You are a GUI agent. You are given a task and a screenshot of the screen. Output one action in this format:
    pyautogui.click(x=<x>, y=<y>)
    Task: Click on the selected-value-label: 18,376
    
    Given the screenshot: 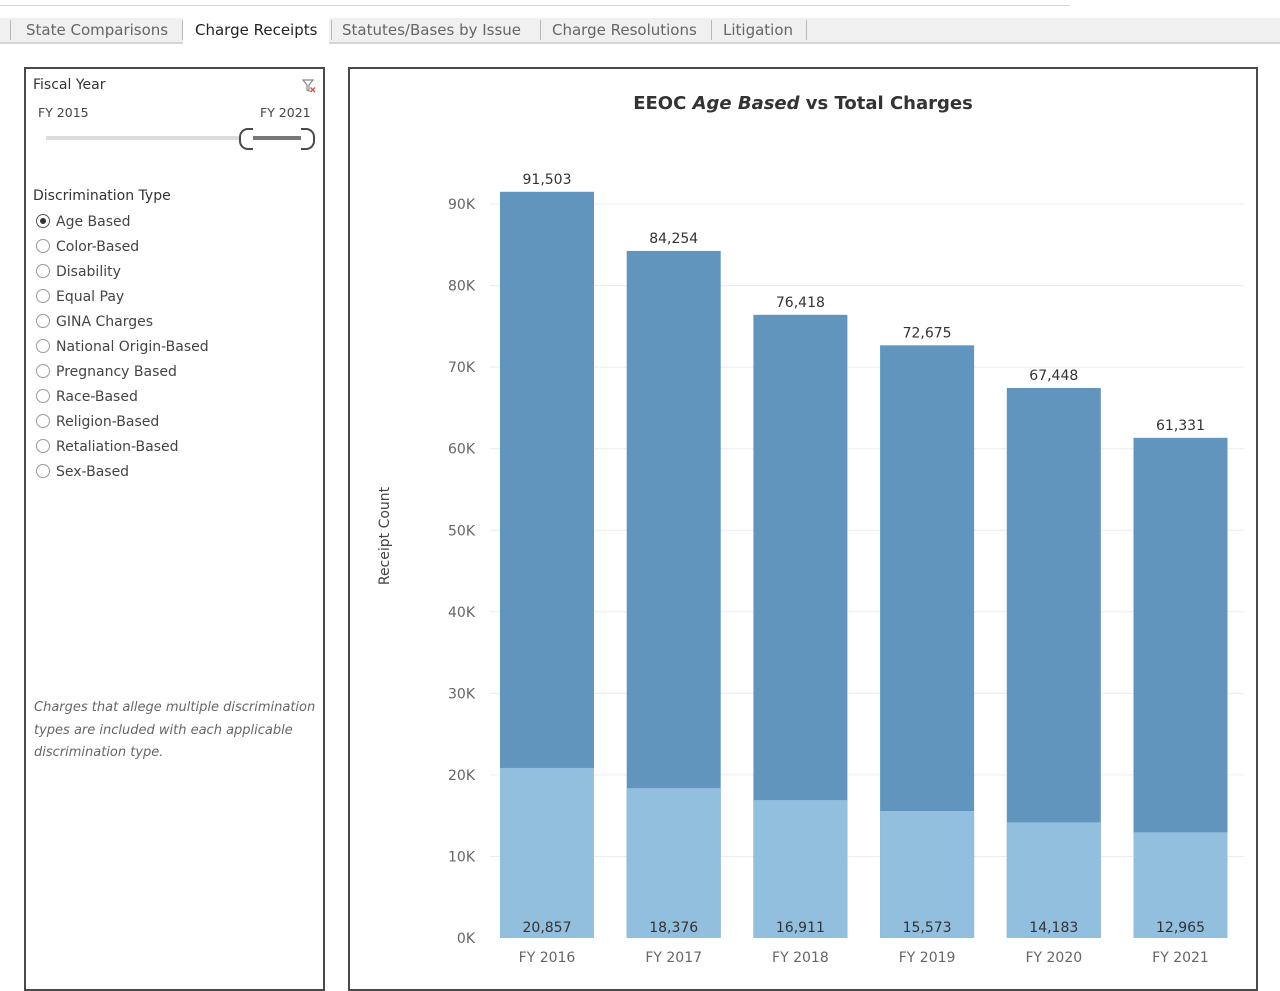 What is the action you would take?
    pyautogui.click(x=673, y=928)
    